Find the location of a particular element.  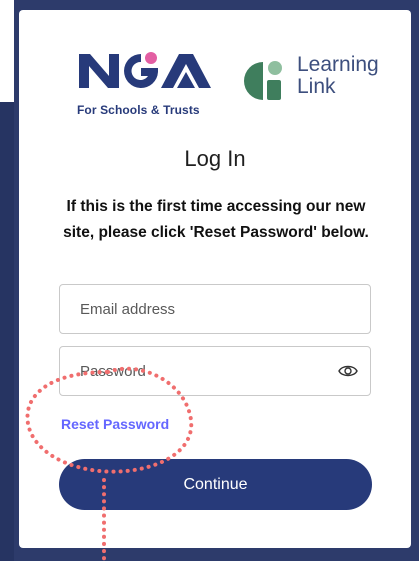

page-title: Log In is located at coordinates (215, 158).